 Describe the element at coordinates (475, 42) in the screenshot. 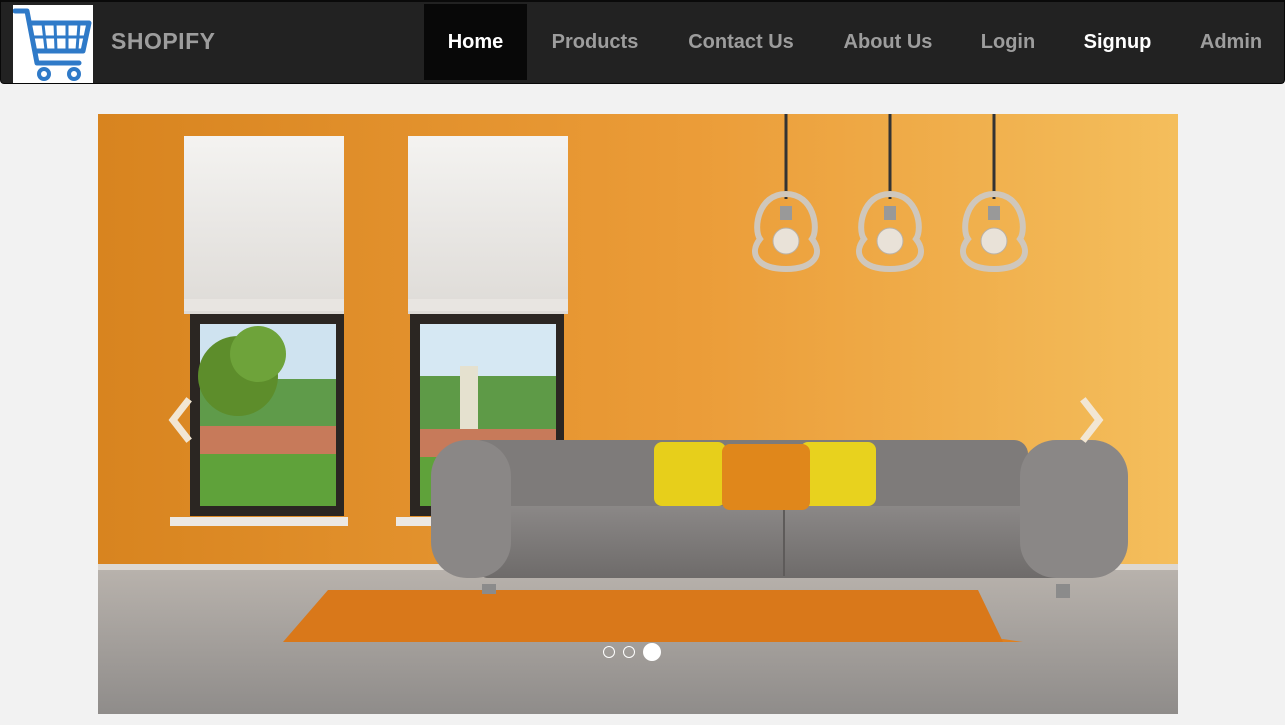

I see `nav-home: Home` at that location.